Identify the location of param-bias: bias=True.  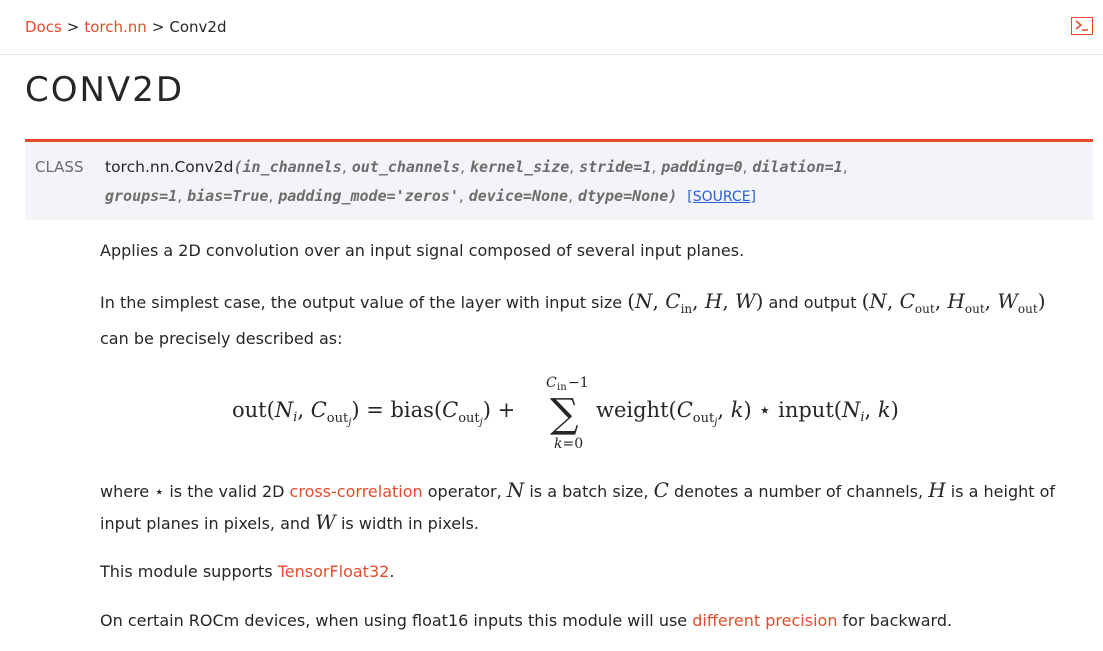
(228, 196).